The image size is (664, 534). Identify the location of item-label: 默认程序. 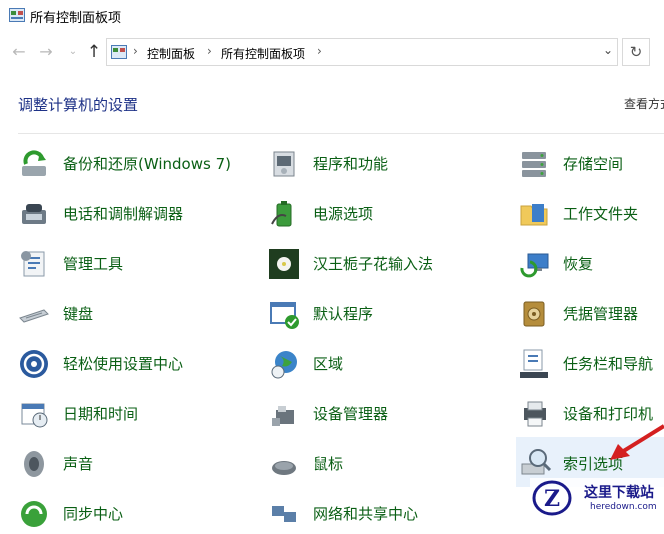
(343, 314).